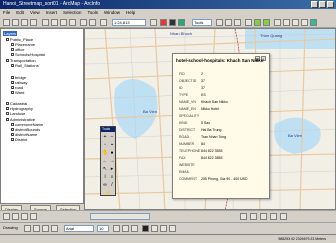 Image resolution: width=336 pixels, height=243 pixels. Describe the element at coordinates (36, 228) in the screenshot. I see `rotate-icon` at that location.